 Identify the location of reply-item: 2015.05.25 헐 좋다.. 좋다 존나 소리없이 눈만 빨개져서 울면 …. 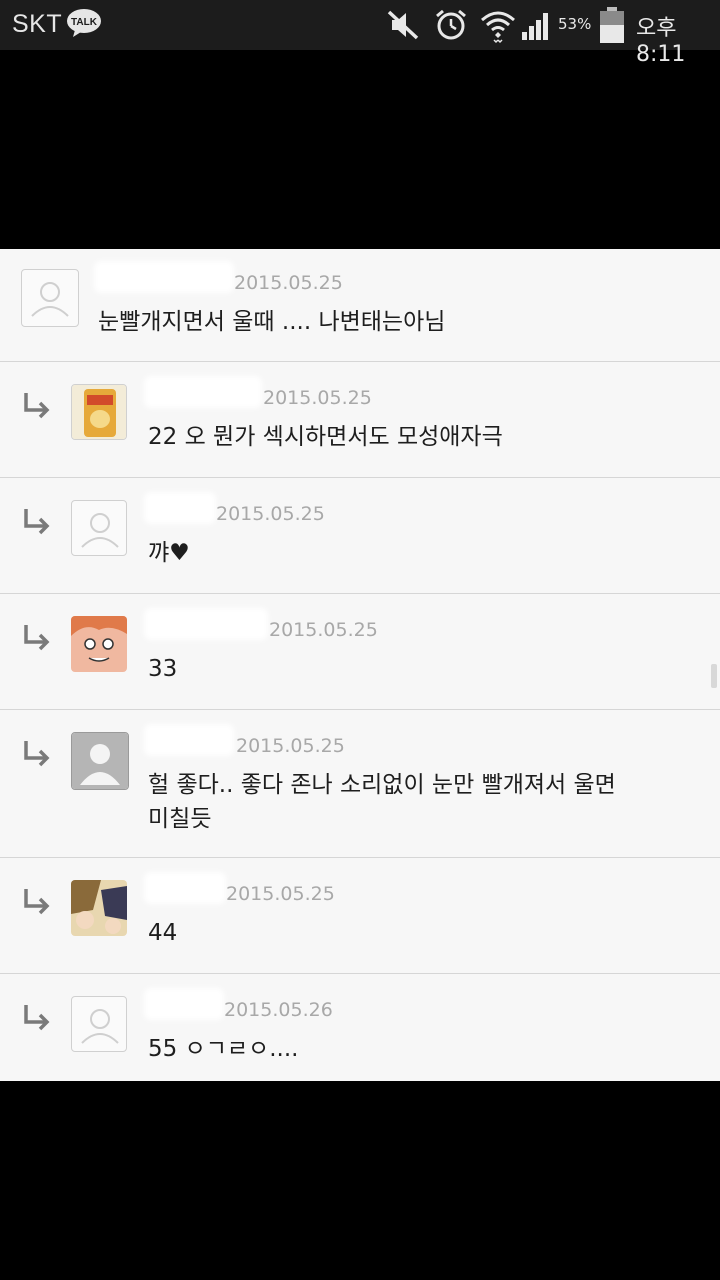
(360, 784).